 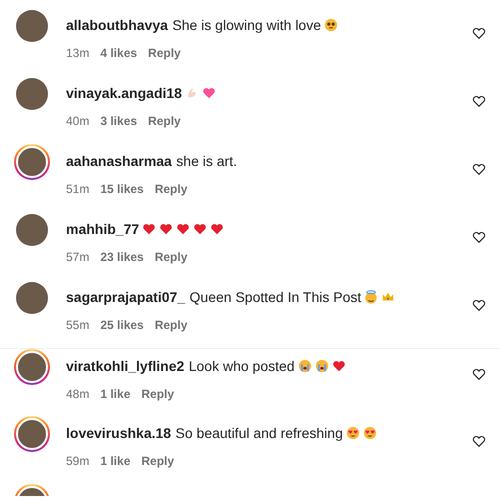 What do you see at coordinates (206, 161) in the screenshot?
I see `comment-text: she is art.` at bounding box center [206, 161].